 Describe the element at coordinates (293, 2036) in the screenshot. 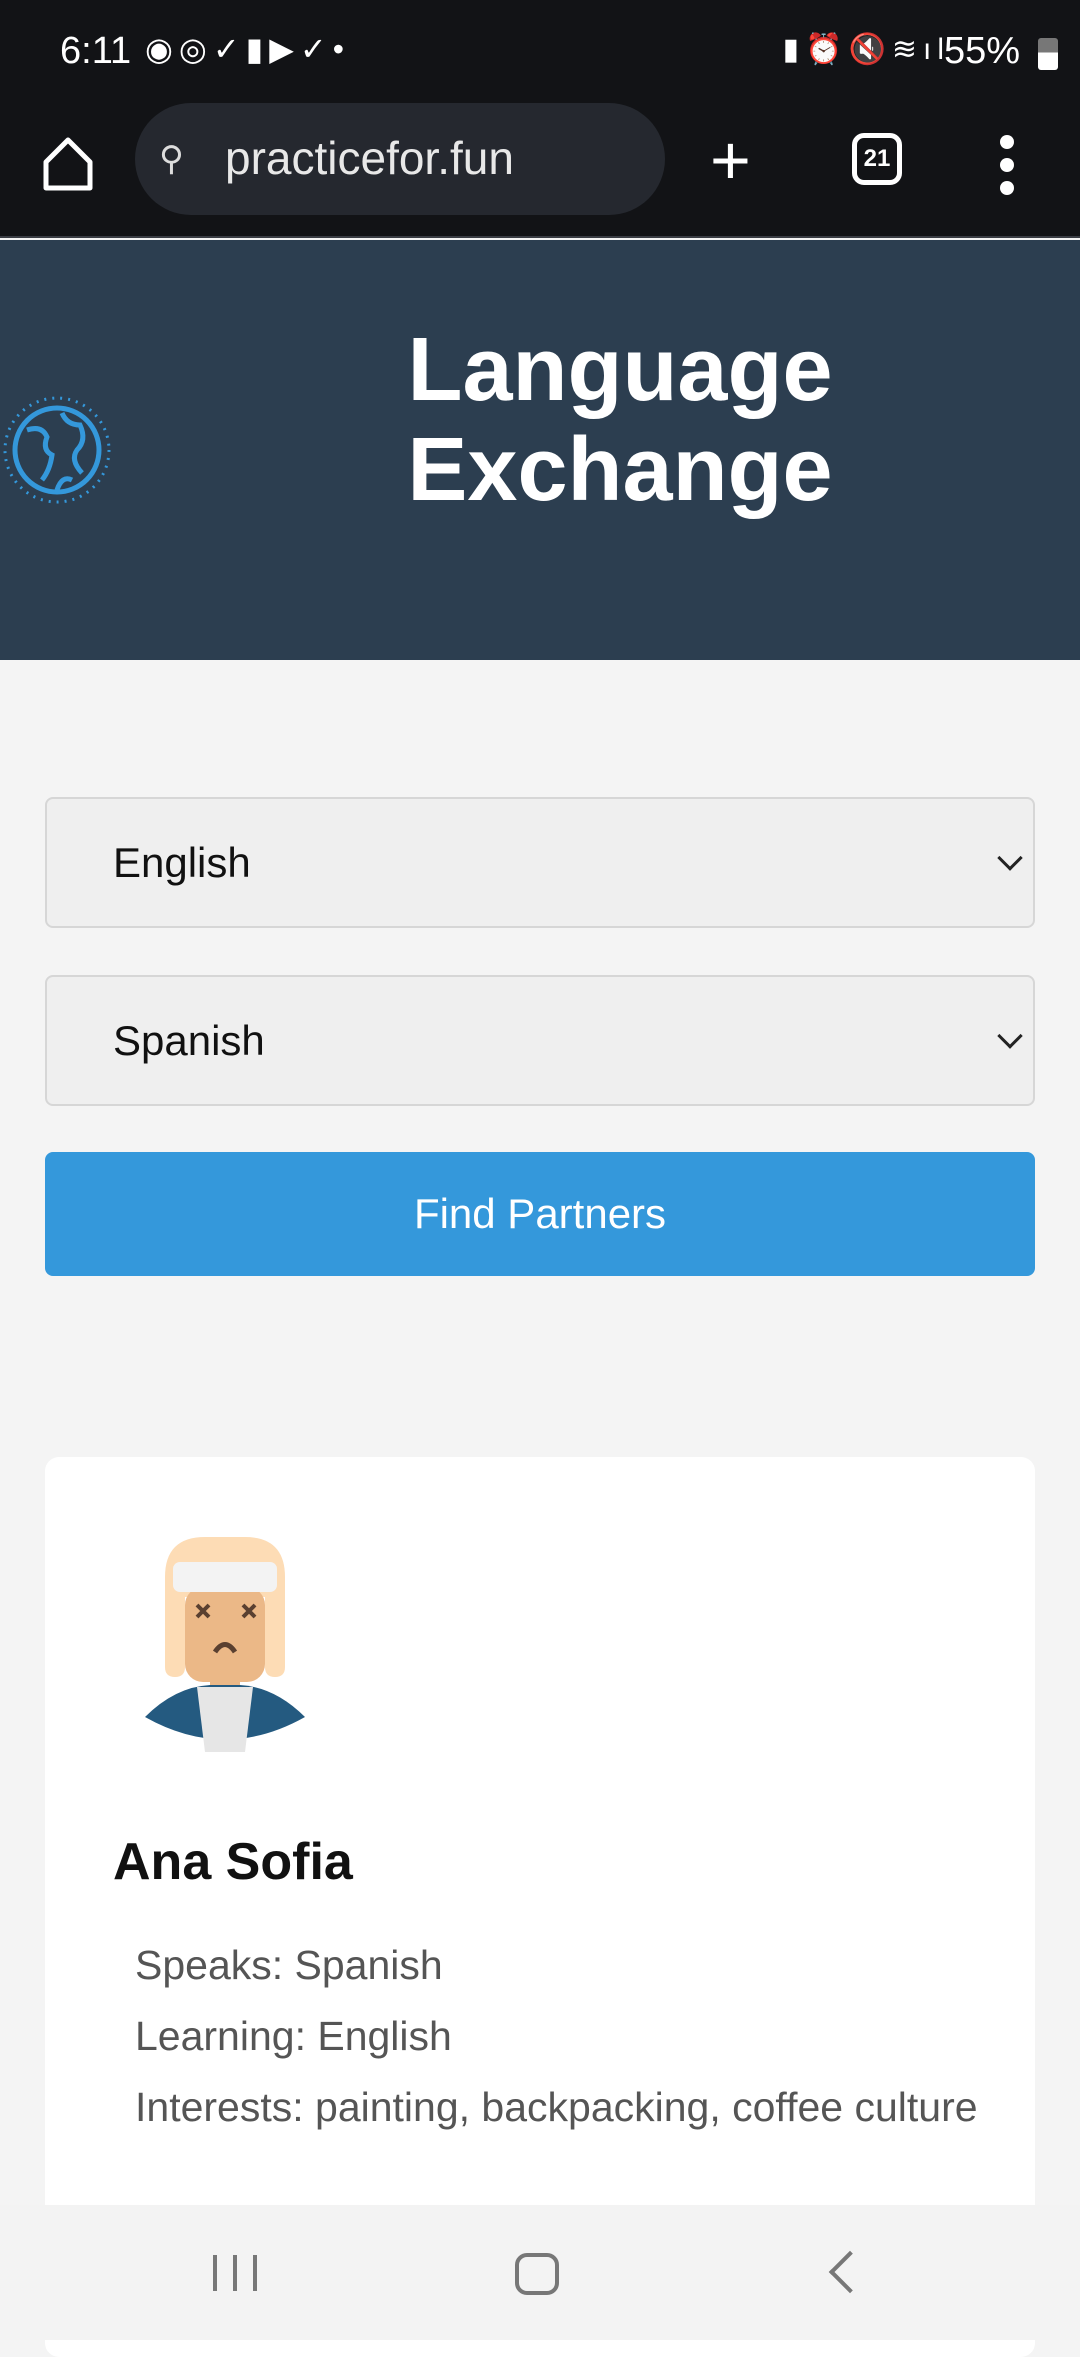

I see `partner-learning: Learning: English` at that location.